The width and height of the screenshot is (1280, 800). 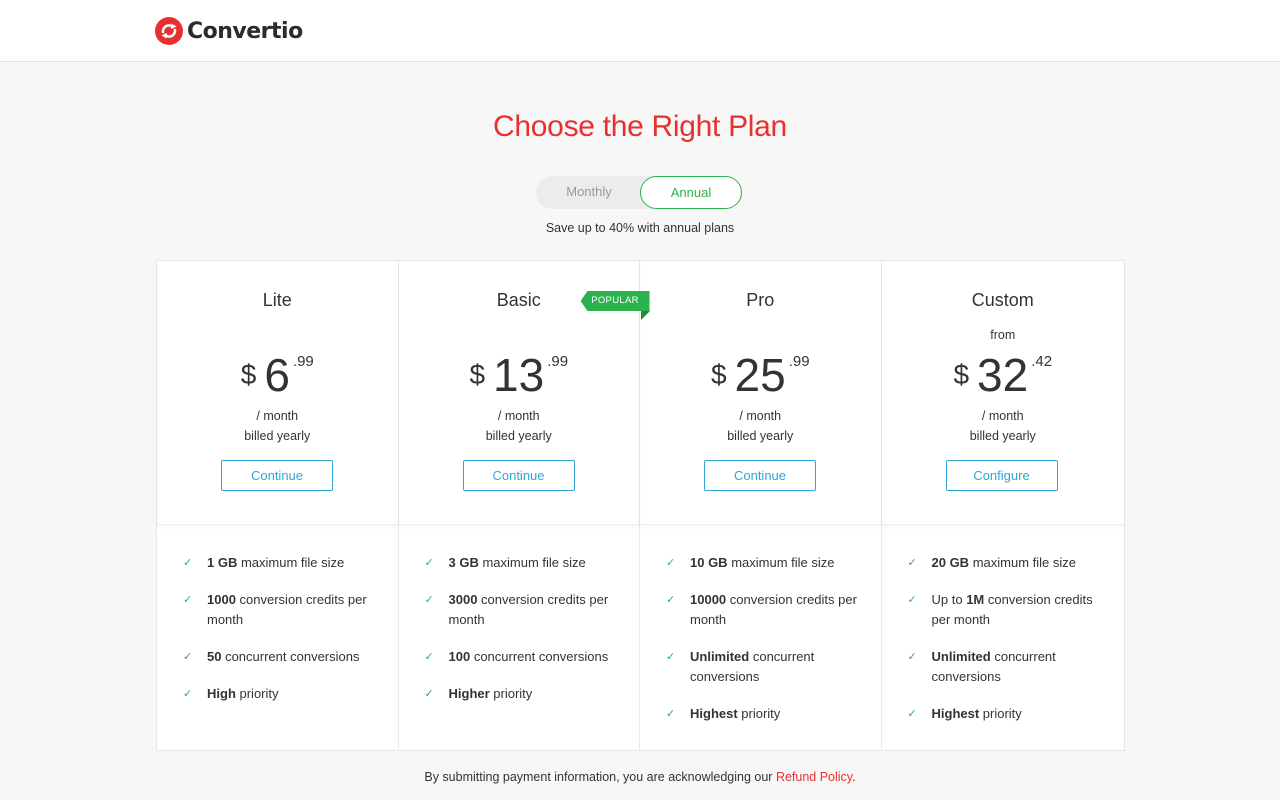 I want to click on feature-item: ✓ 10 GB maximum file size, so click(x=763, y=563).